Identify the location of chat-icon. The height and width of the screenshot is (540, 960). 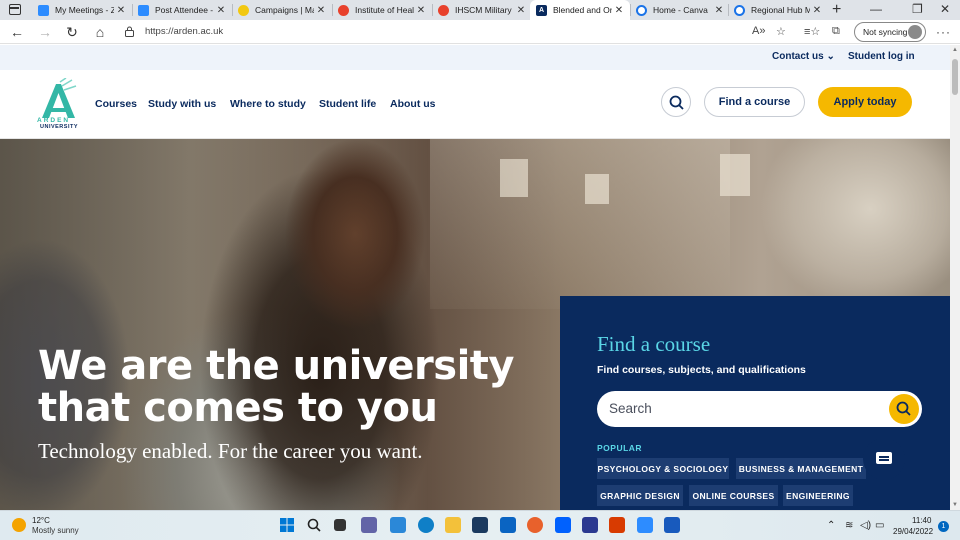
(884, 458).